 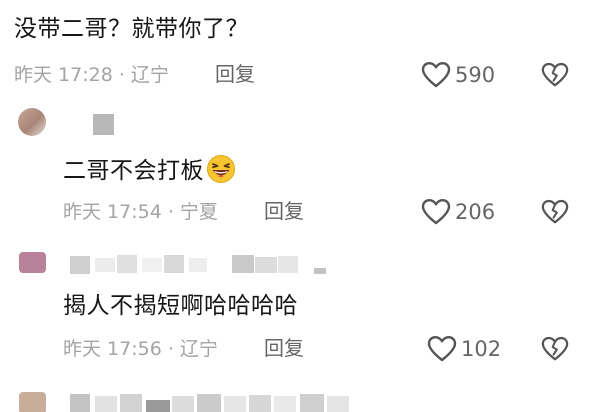 I want to click on comment-text: 揭人不揭短啊哈哈哈哈, so click(x=180, y=306).